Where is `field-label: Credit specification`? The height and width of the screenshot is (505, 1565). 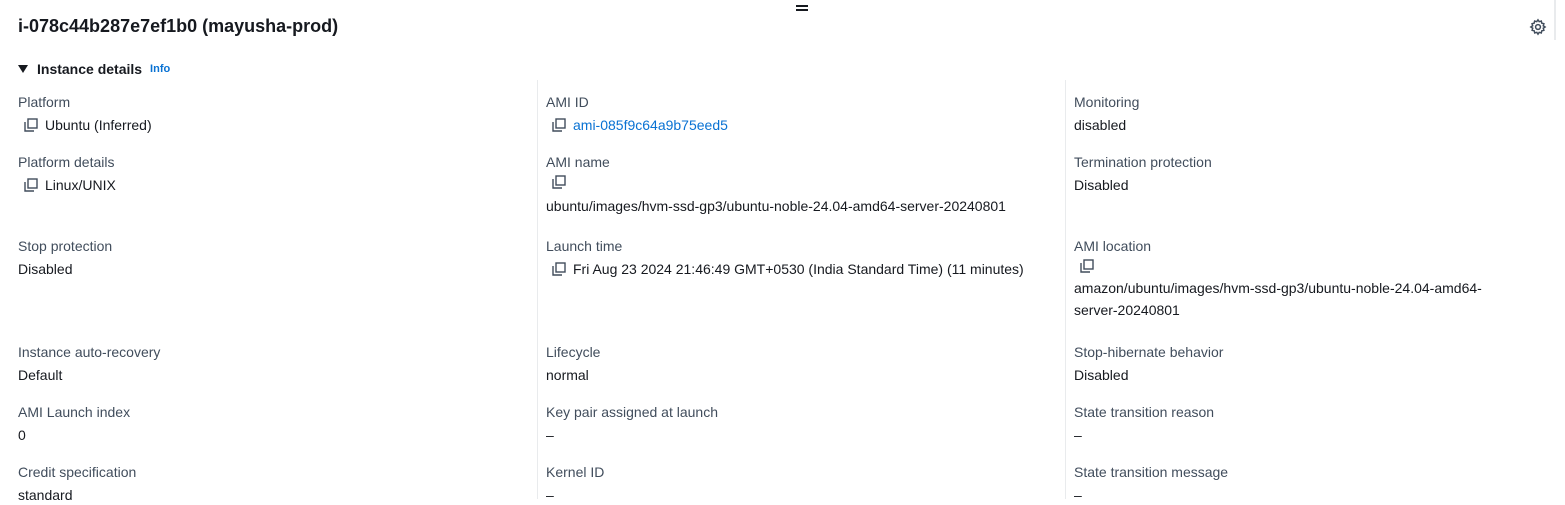
field-label: Credit specification is located at coordinates (77, 472).